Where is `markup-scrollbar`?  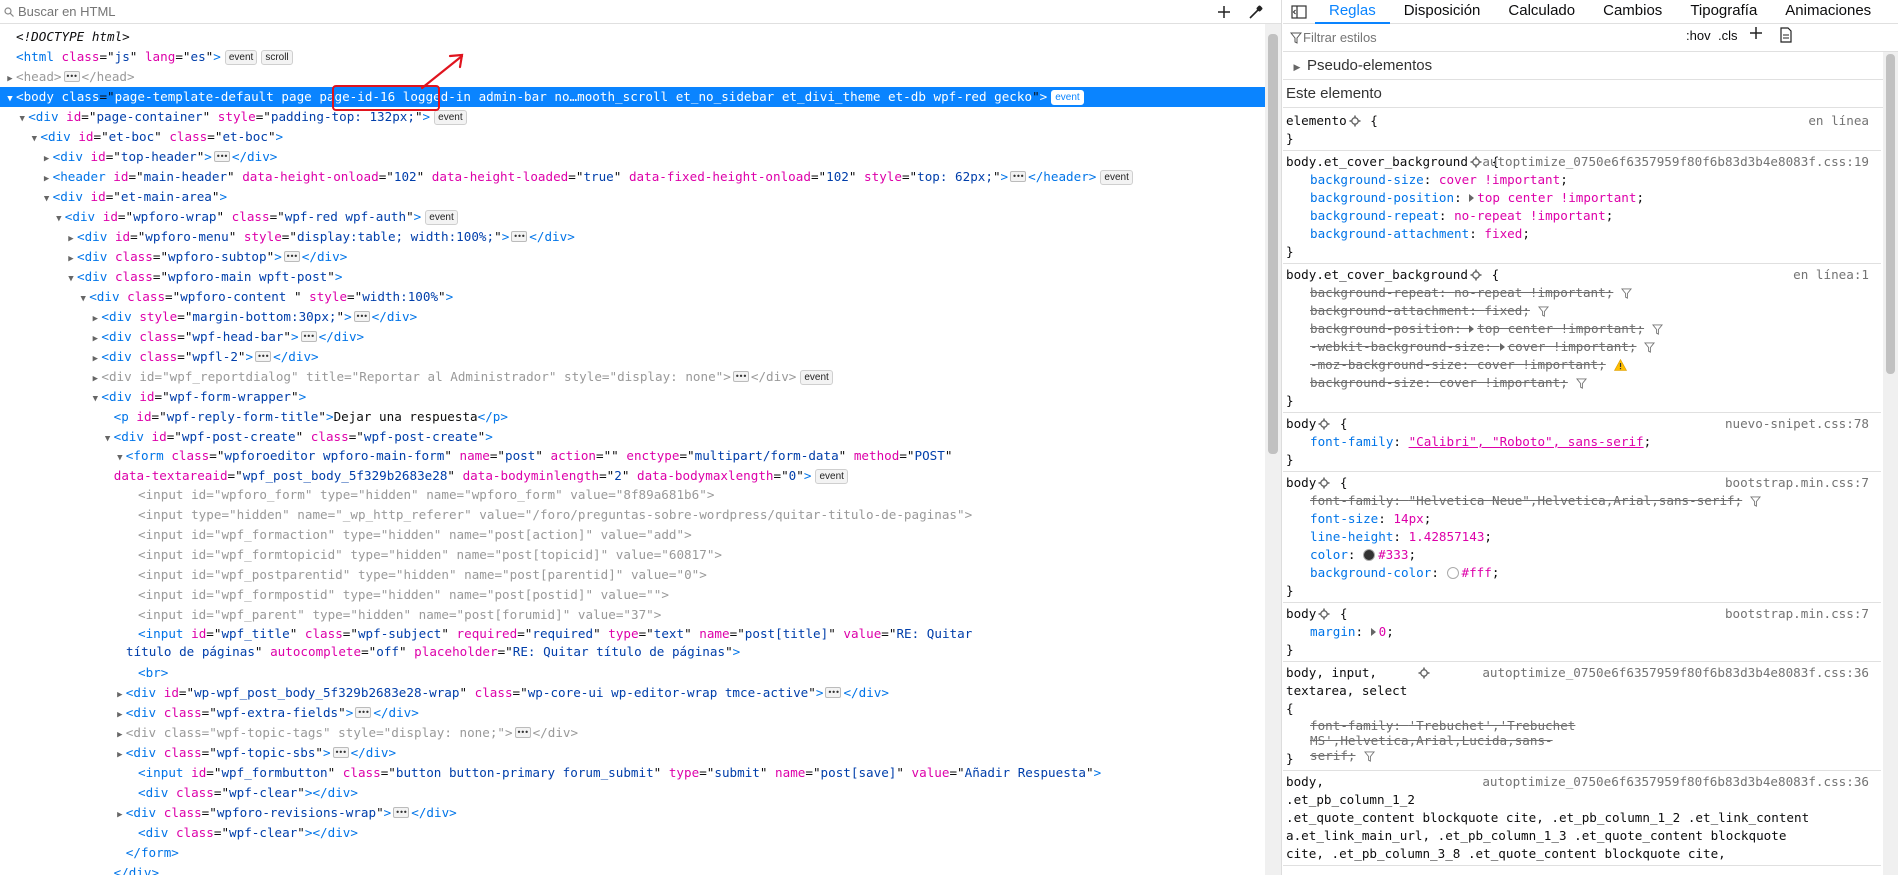
markup-scrollbar is located at coordinates (1273, 449).